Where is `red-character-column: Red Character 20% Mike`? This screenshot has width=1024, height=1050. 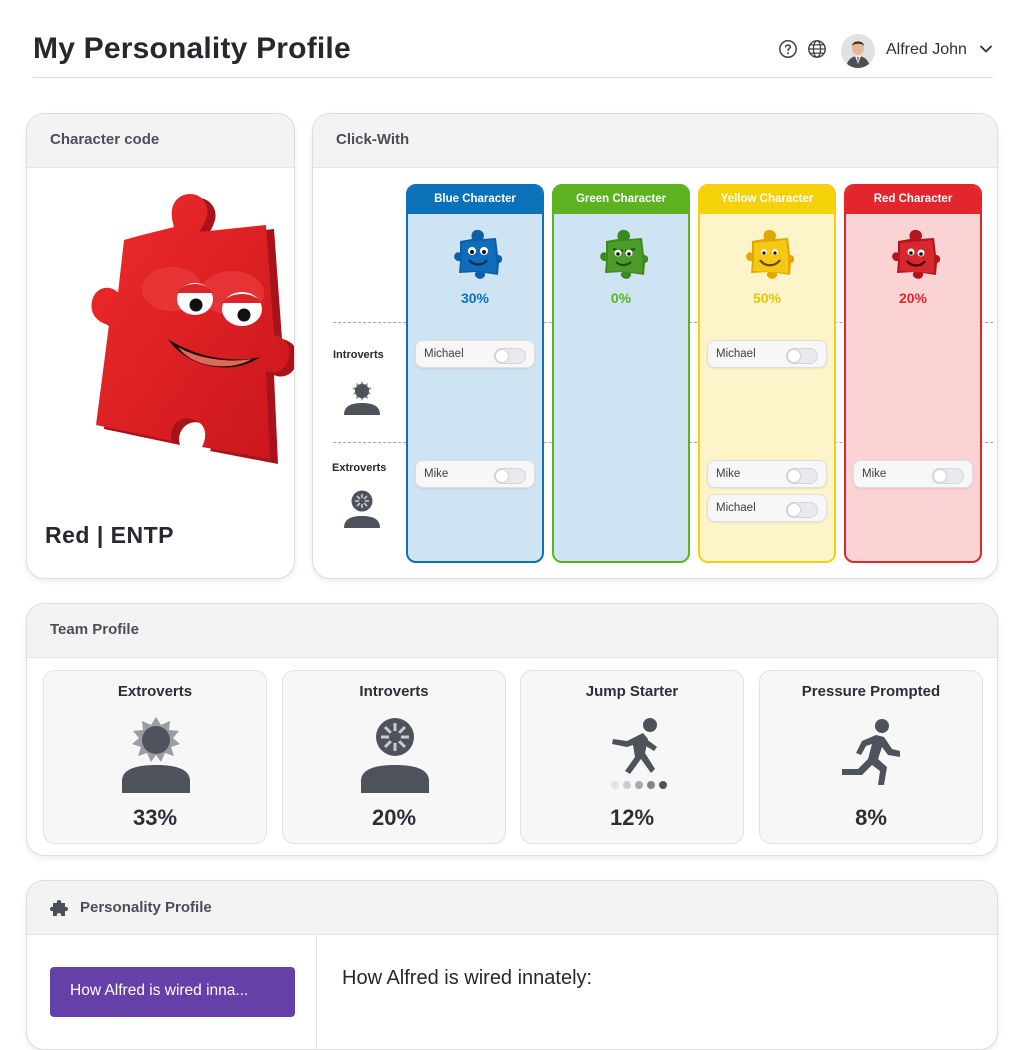 red-character-column: Red Character 20% Mike is located at coordinates (913, 373).